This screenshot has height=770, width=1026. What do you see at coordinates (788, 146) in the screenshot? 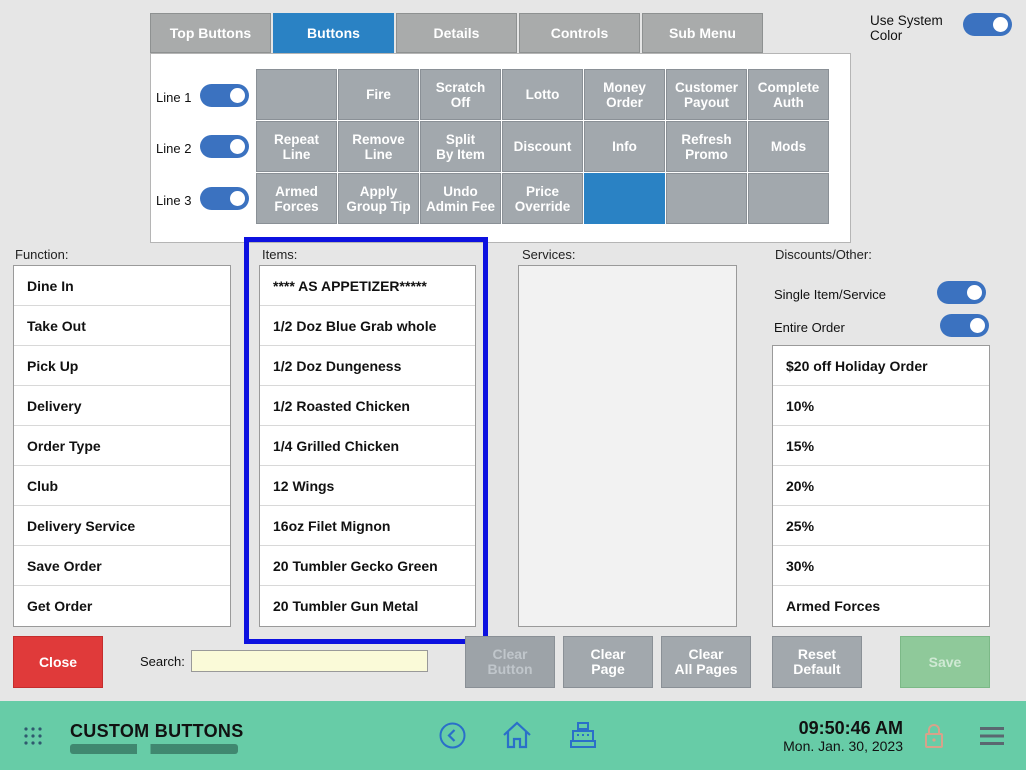
I see `grid-button-r2-c7: Mods` at bounding box center [788, 146].